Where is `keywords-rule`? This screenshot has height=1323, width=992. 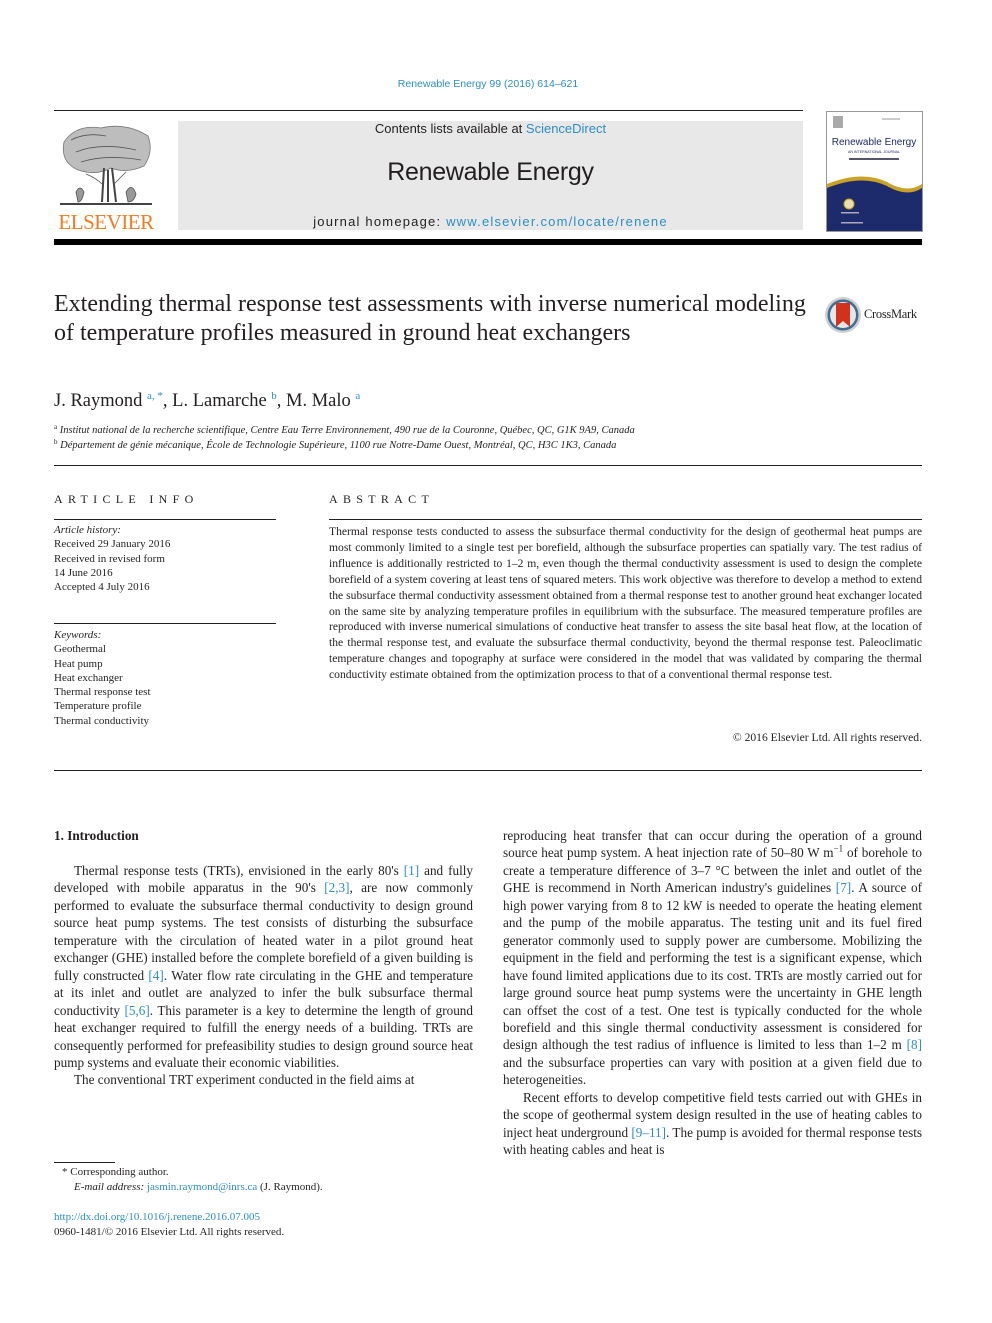
keywords-rule is located at coordinates (165, 623).